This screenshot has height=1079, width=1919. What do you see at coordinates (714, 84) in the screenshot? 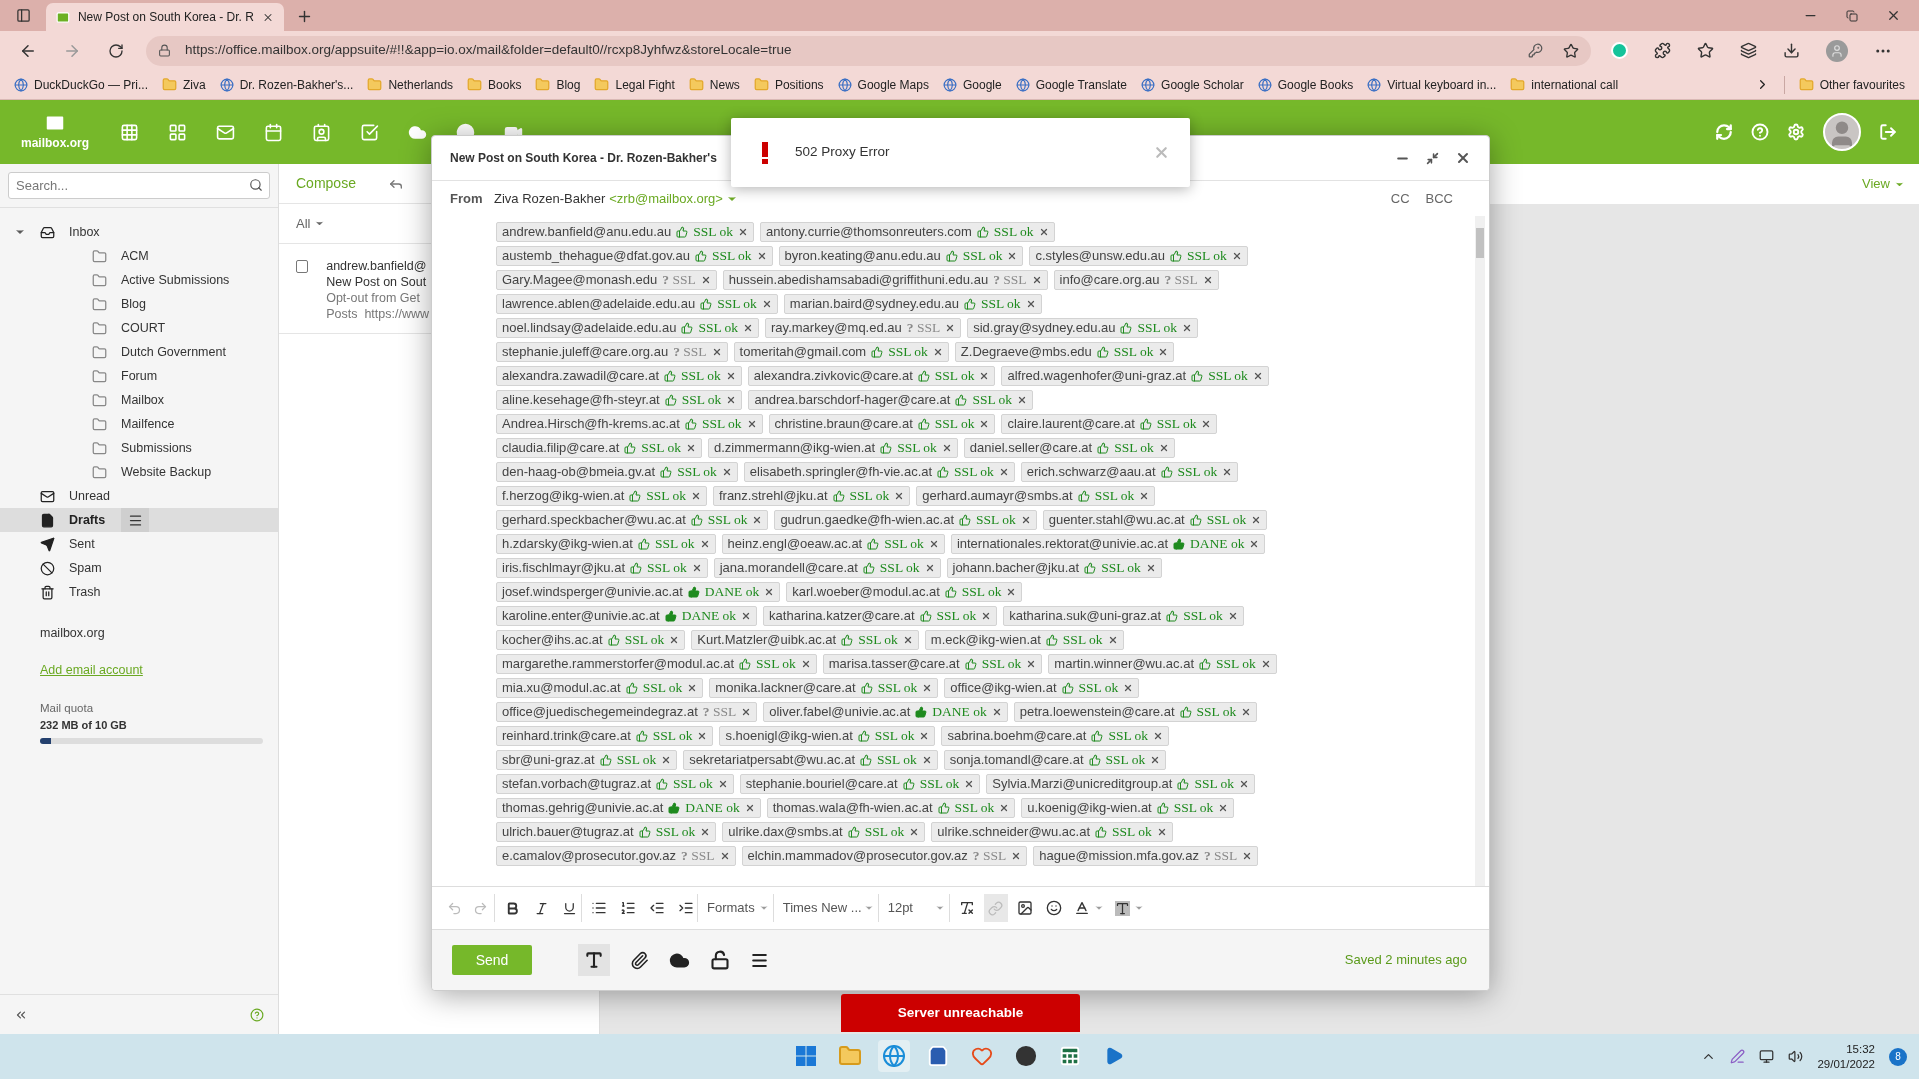
I see `bookmark: News` at bounding box center [714, 84].